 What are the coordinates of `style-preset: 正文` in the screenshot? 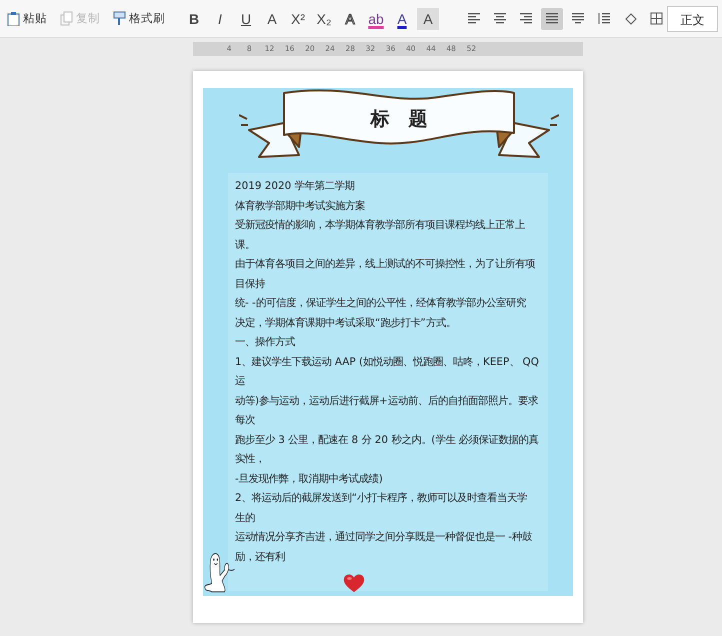 It's located at (692, 19).